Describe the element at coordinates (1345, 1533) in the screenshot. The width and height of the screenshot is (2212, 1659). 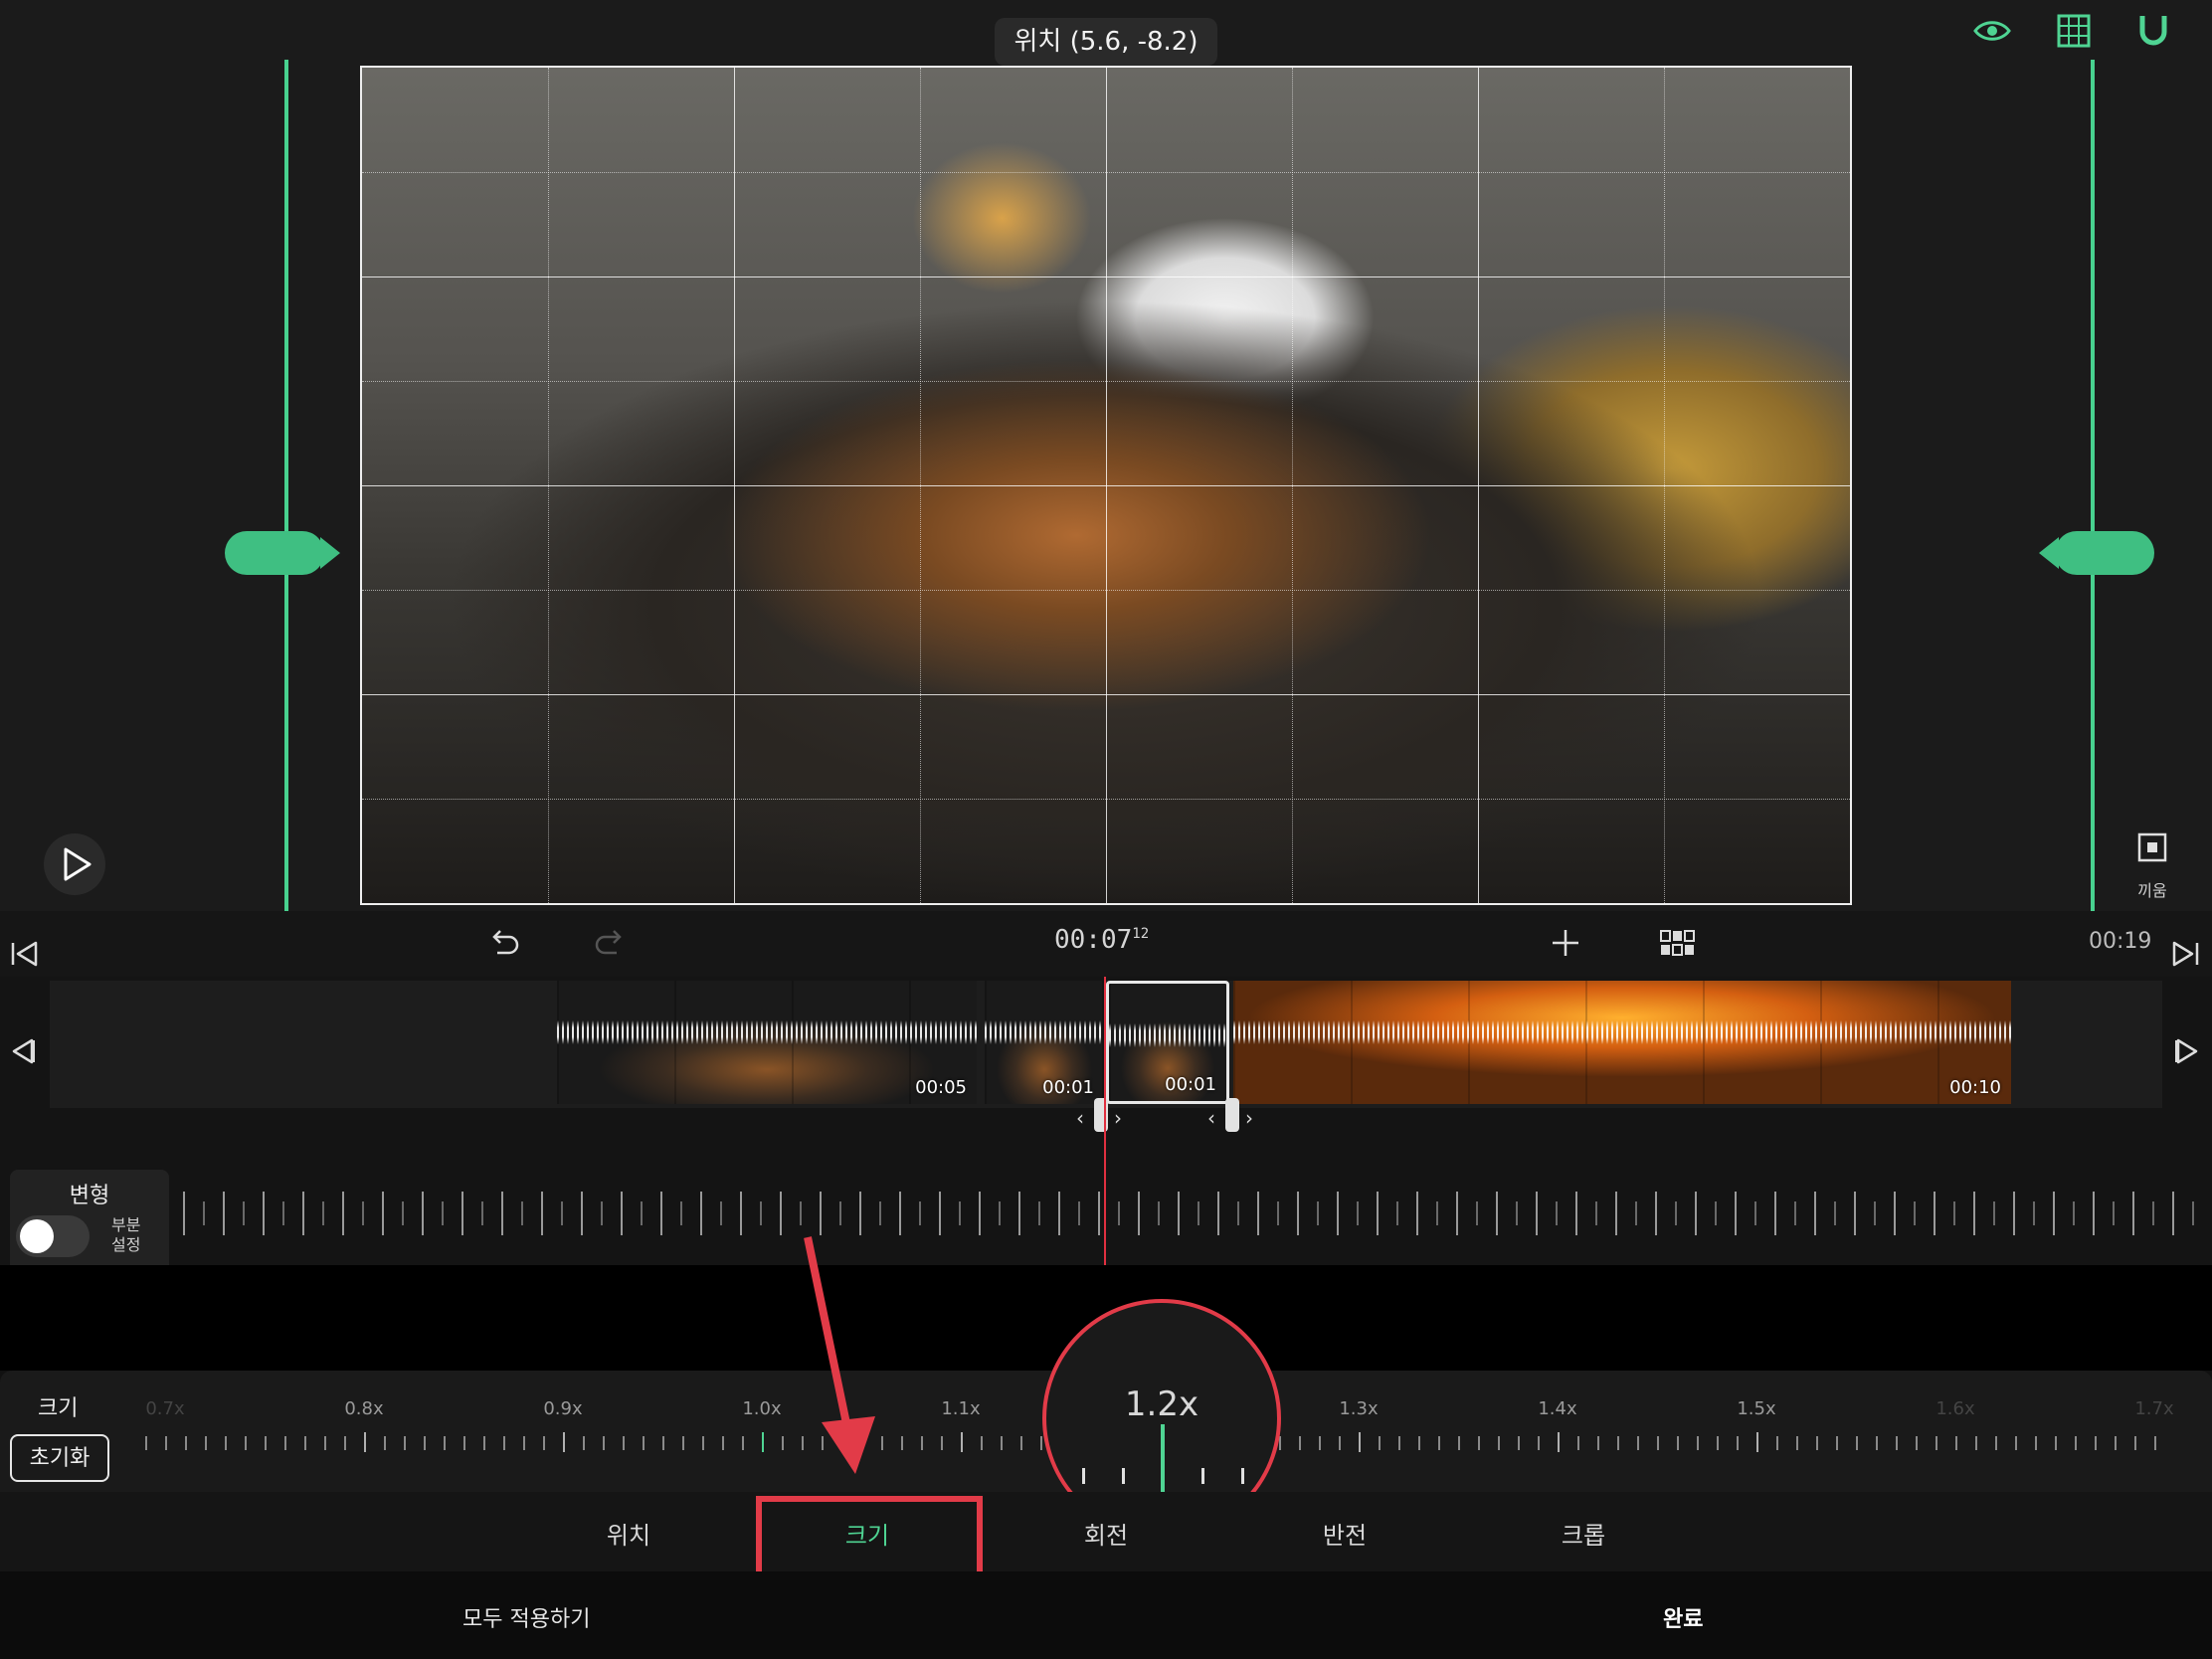
I see `tab-flip: 반전` at that location.